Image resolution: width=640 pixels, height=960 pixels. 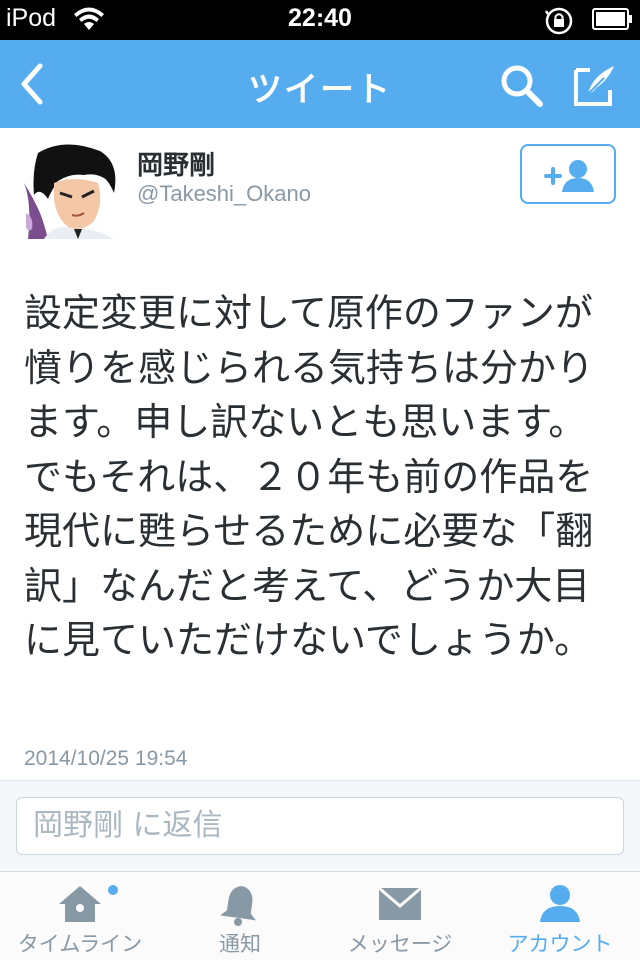 What do you see at coordinates (559, 23) in the screenshot?
I see `orientation-lock-icon` at bounding box center [559, 23].